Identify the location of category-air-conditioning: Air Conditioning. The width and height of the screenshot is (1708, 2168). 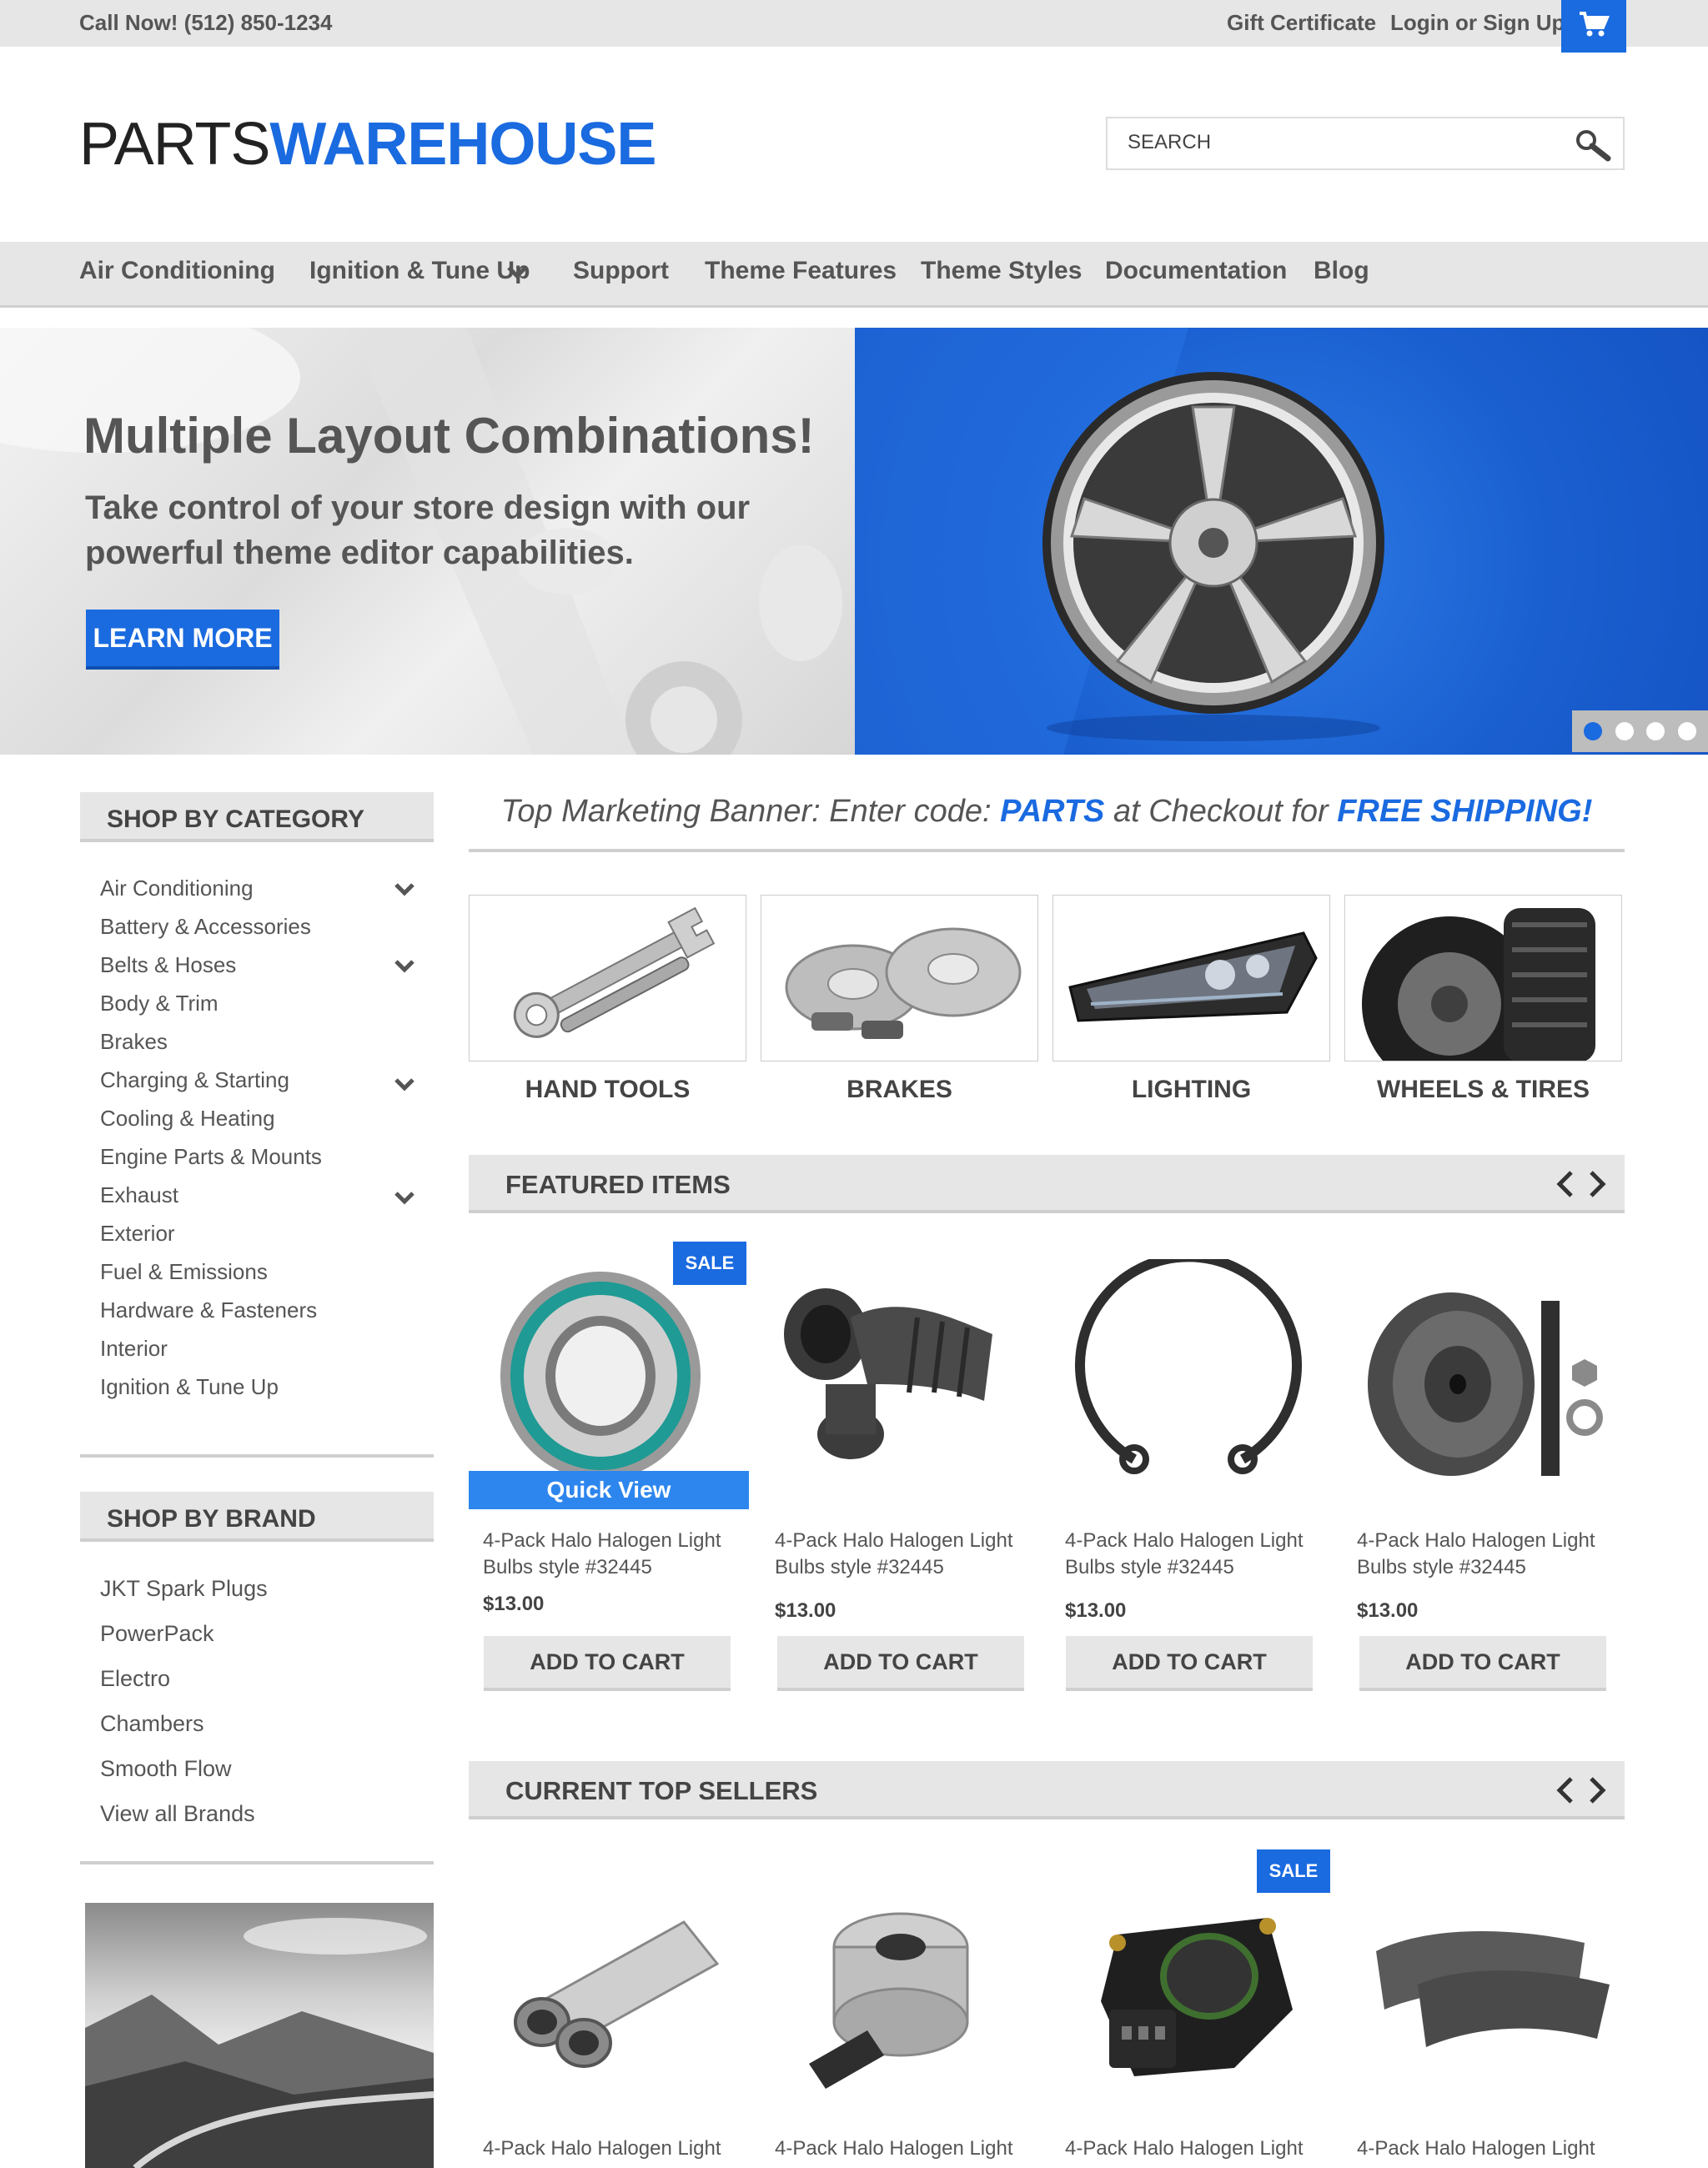
(177, 888).